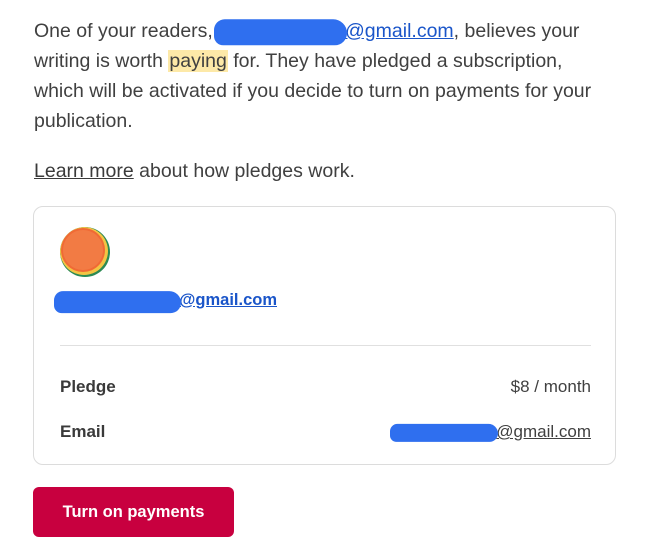  Describe the element at coordinates (325, 345) in the screenshot. I see `card-divider` at that location.